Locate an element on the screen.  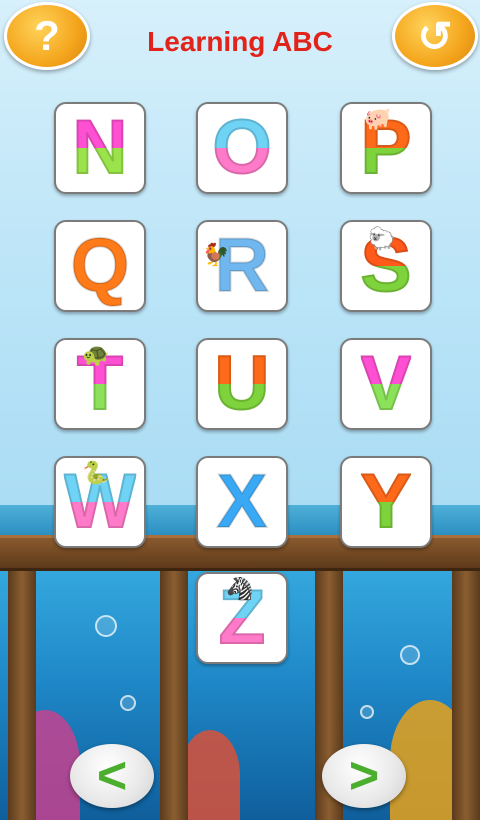
zebra-icon: 🦓 is located at coordinates (240, 588).